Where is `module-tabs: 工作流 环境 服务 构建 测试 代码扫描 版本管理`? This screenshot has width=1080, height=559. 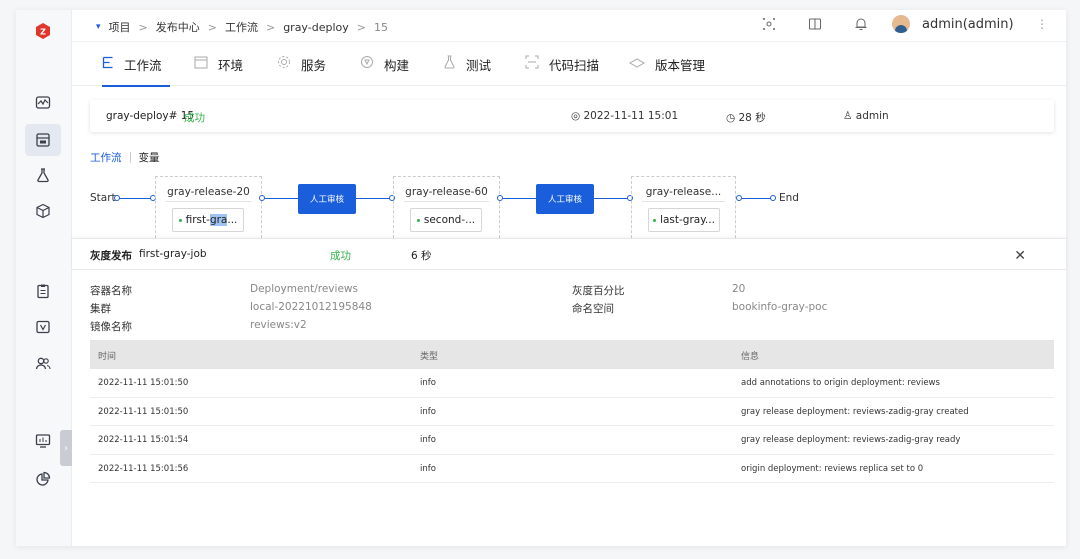
module-tabs: 工作流 环境 服务 构建 测试 代码扫描 版本管理 is located at coordinates (569, 64).